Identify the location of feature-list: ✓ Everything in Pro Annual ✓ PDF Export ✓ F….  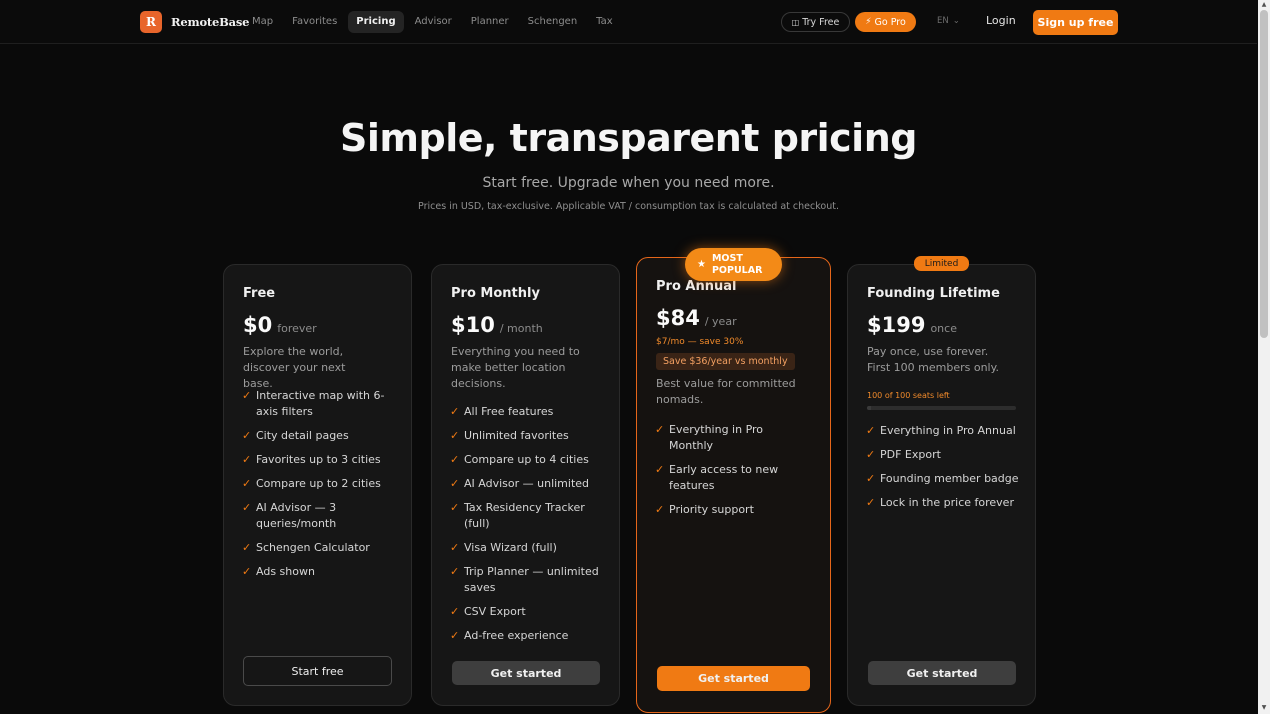
(943, 471).